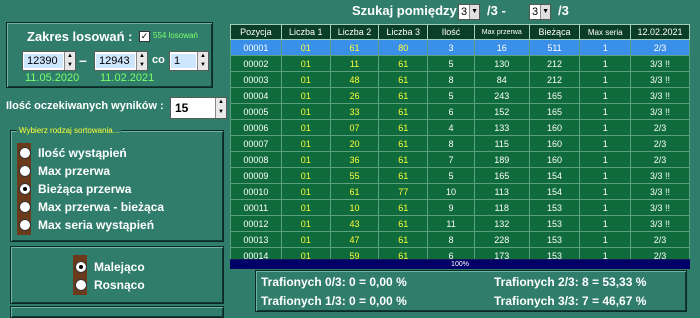 The image size is (700, 318). Describe the element at coordinates (460, 175) in the screenshot. I see `table-row: 00009 01 55 61 5 165 154 1 3/3 !!` at that location.